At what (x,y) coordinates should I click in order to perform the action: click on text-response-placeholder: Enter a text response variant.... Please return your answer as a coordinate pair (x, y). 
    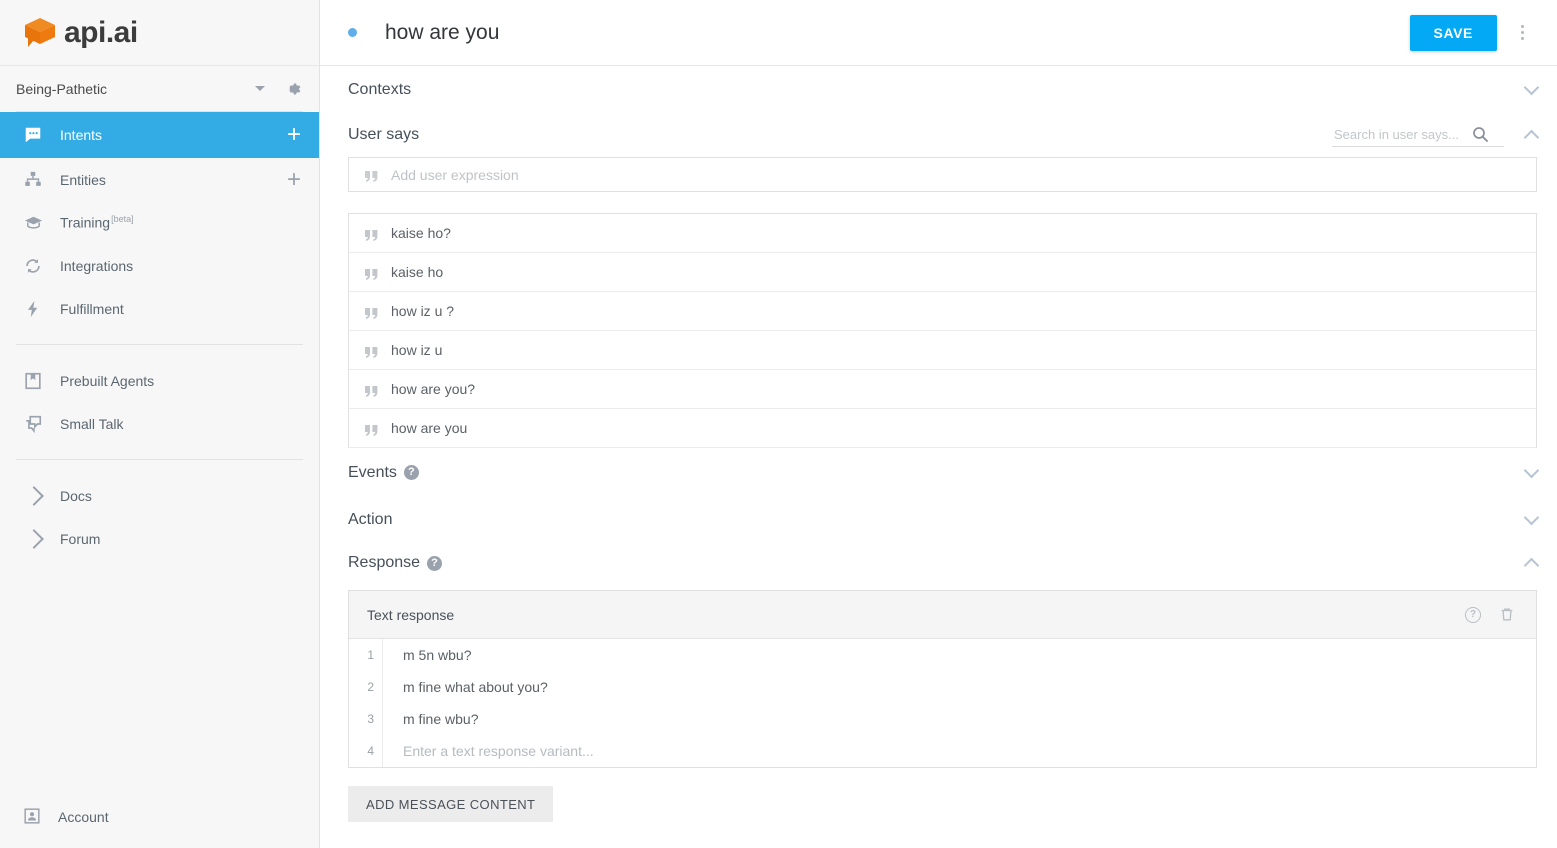
    Looking at the image, I should click on (959, 751).